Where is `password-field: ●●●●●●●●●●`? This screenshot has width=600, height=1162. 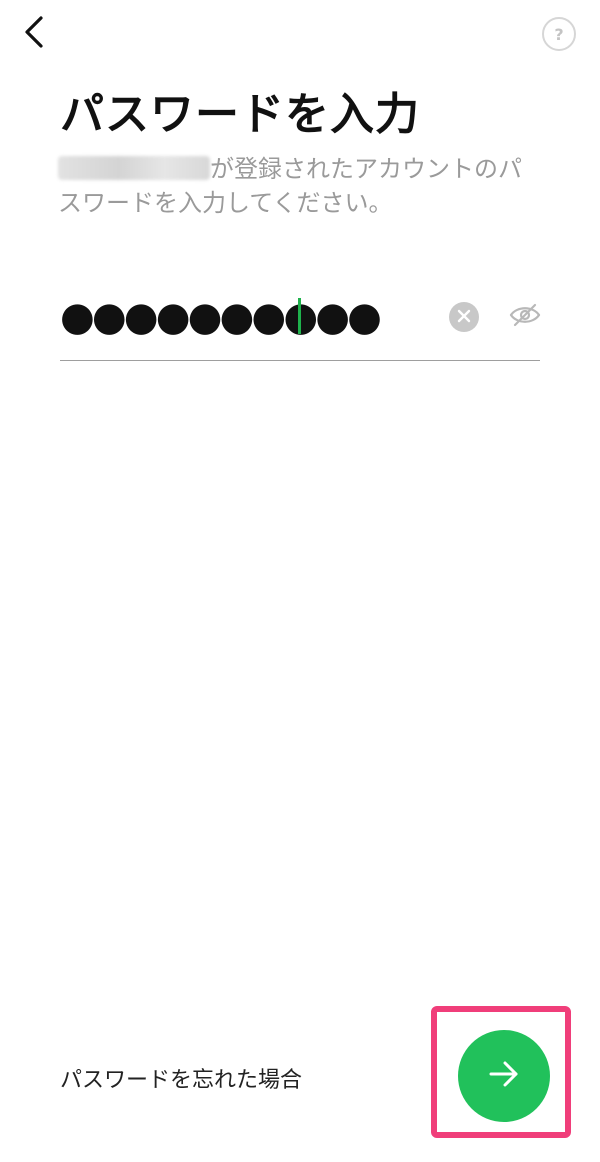 password-field: ●●●●●●●●●● is located at coordinates (301, 325).